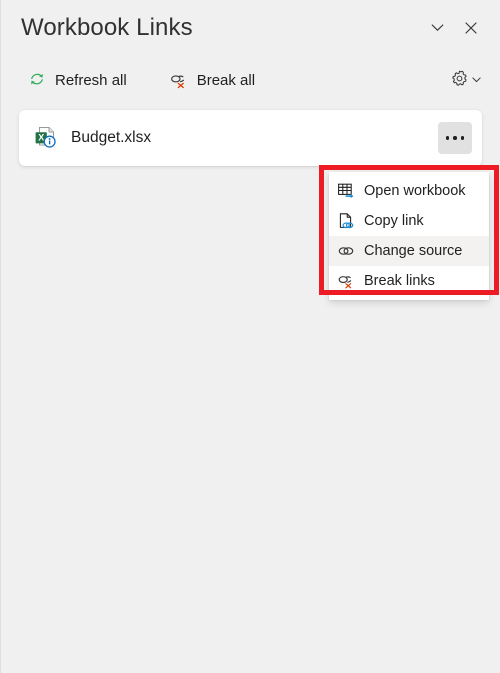 The height and width of the screenshot is (673, 500). I want to click on pane-header: Workbook Links, so click(250, 24).